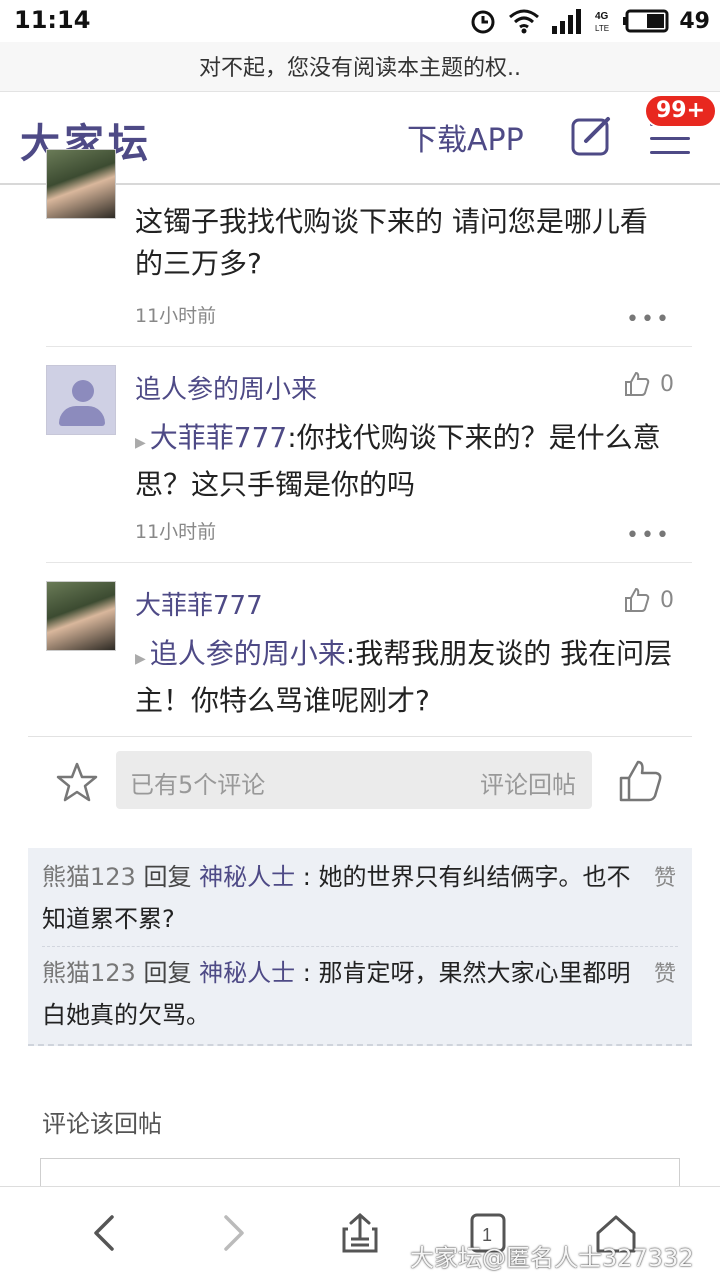 The width and height of the screenshot is (720, 1280). Describe the element at coordinates (198, 785) in the screenshot. I see `comment-count-placeholder: 已有5个评论` at that location.